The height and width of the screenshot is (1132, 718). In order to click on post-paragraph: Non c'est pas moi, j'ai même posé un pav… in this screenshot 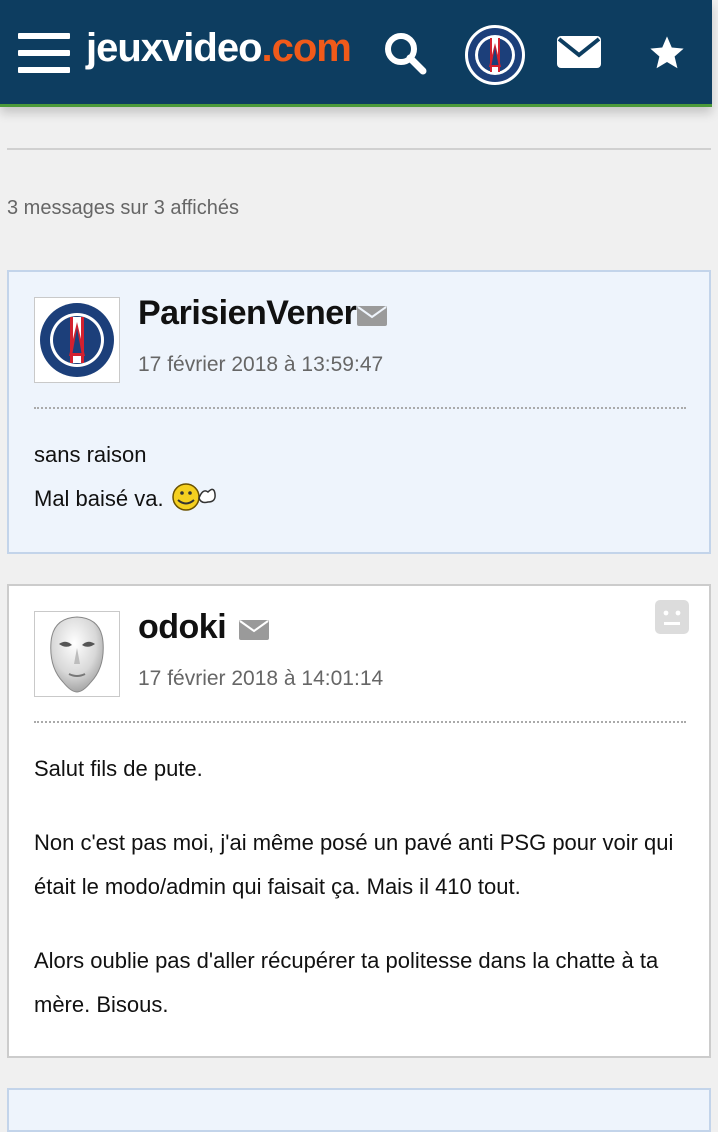, I will do `click(354, 864)`.